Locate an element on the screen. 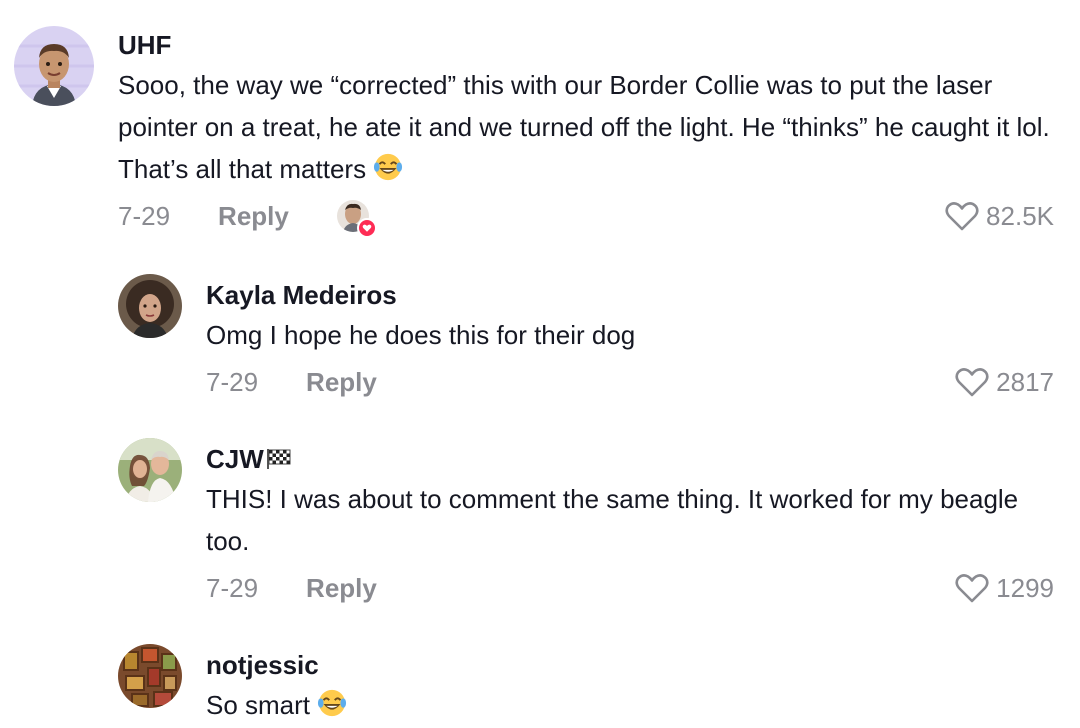 The width and height of the screenshot is (1080, 728). kayla-avatar-image is located at coordinates (150, 306).